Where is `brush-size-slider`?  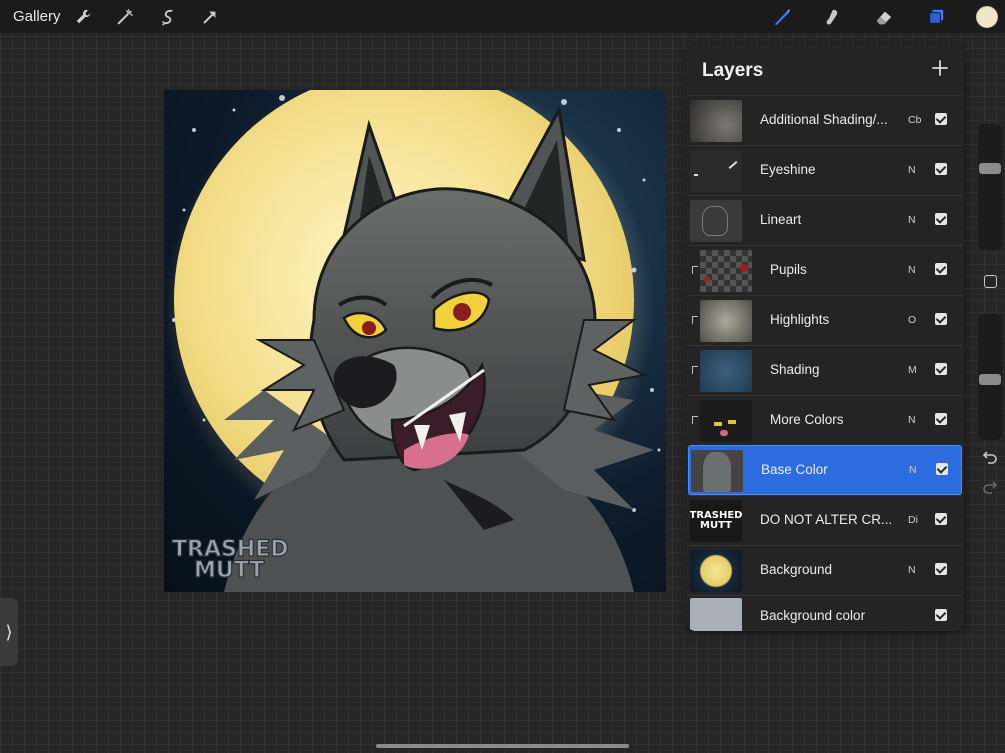 brush-size-slider is located at coordinates (990, 187).